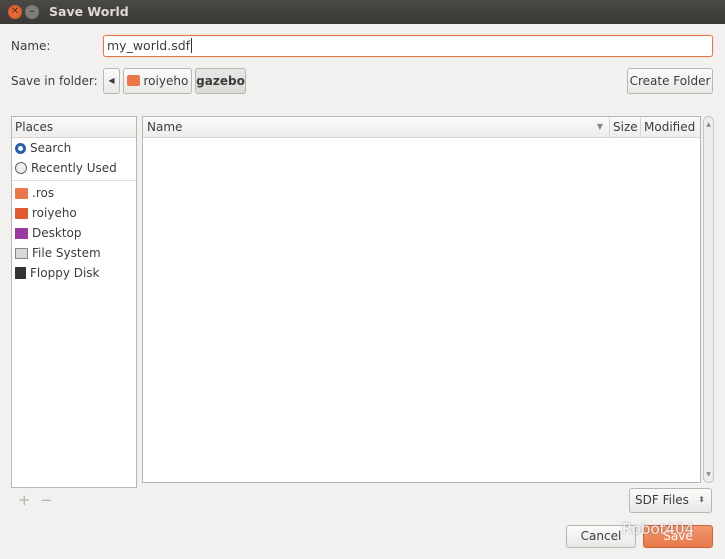 The height and width of the screenshot is (559, 725). Describe the element at coordinates (708, 299) in the screenshot. I see `vertical-scrollbar: ▲ ▼` at that location.